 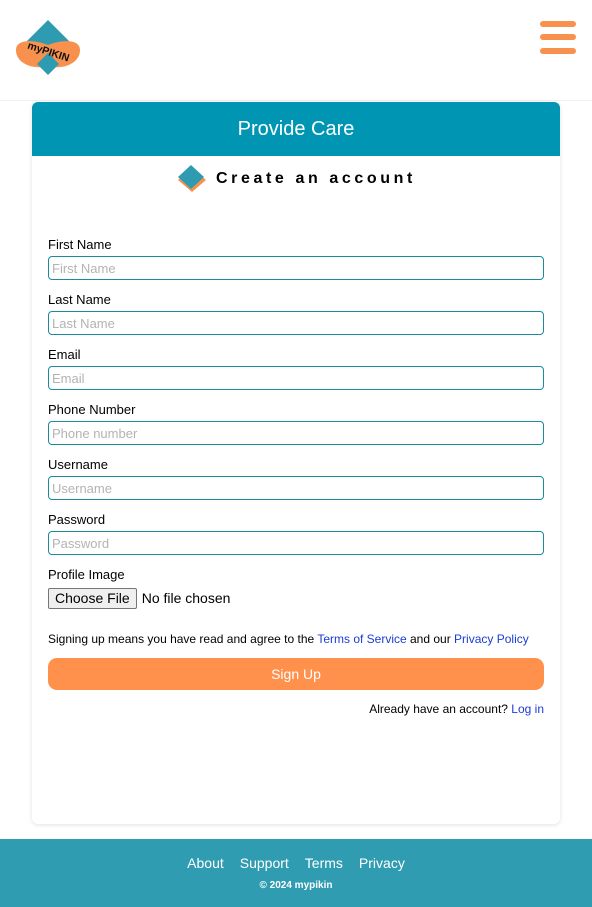 I want to click on mypikin-logo: myPIKIN, so click(x=48, y=48).